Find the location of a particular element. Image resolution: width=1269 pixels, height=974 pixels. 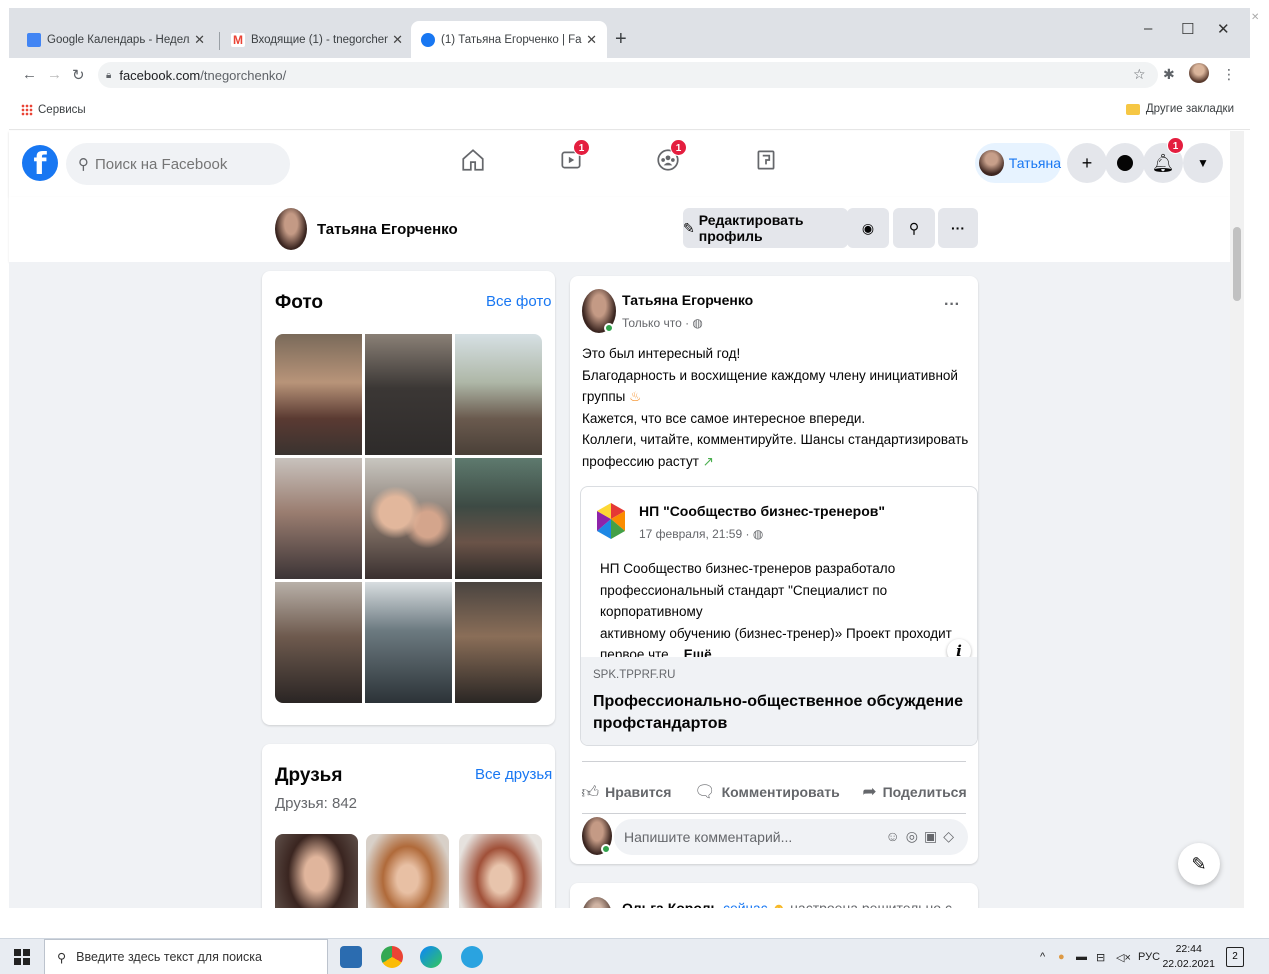

search-input is located at coordinates (180, 164).